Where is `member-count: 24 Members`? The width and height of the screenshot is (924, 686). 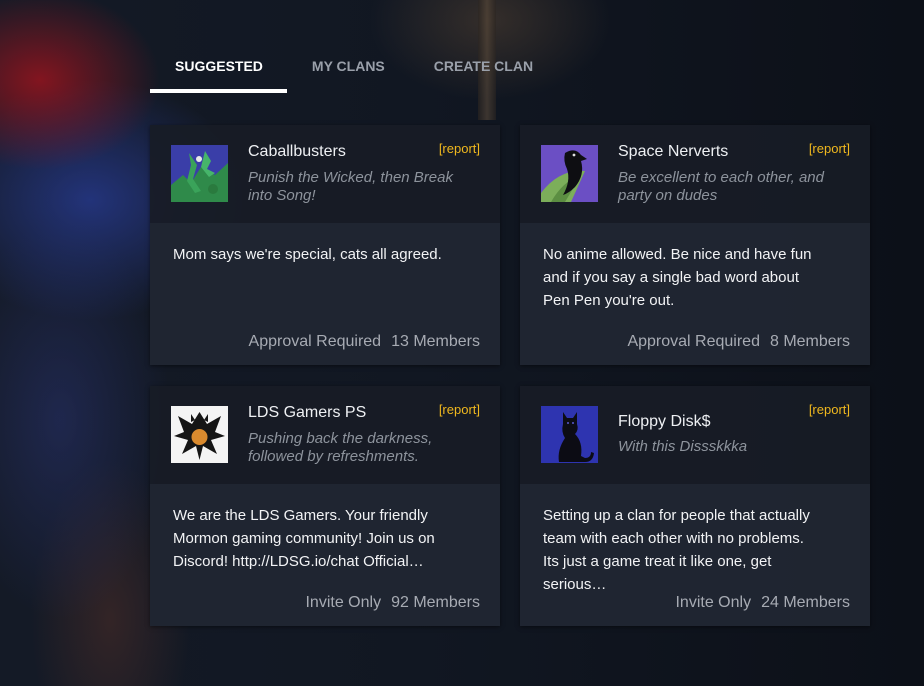
member-count: 24 Members is located at coordinates (805, 602).